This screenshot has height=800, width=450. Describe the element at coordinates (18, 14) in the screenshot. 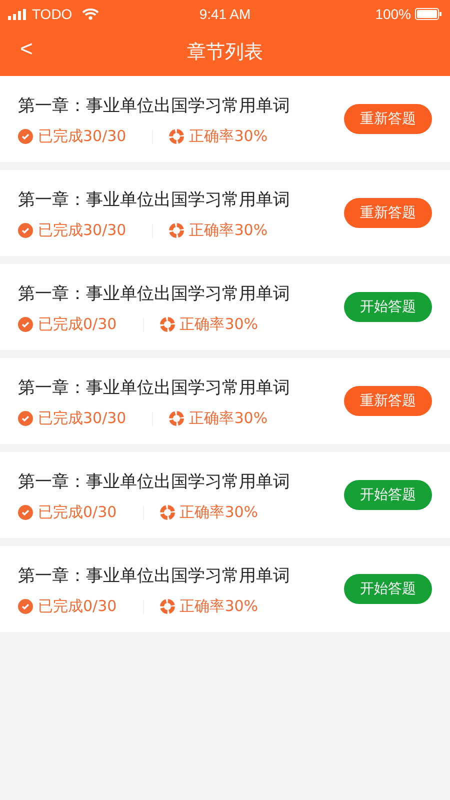

I see `signal-icon` at that location.